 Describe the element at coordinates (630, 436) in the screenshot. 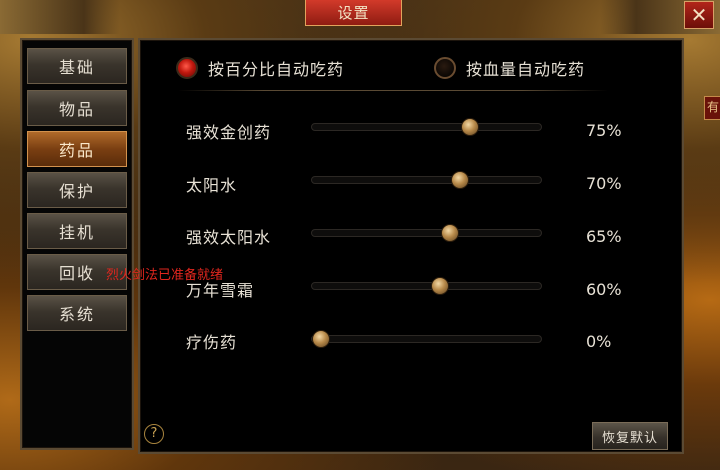

I see `reset-default-button: 恢复默认` at that location.